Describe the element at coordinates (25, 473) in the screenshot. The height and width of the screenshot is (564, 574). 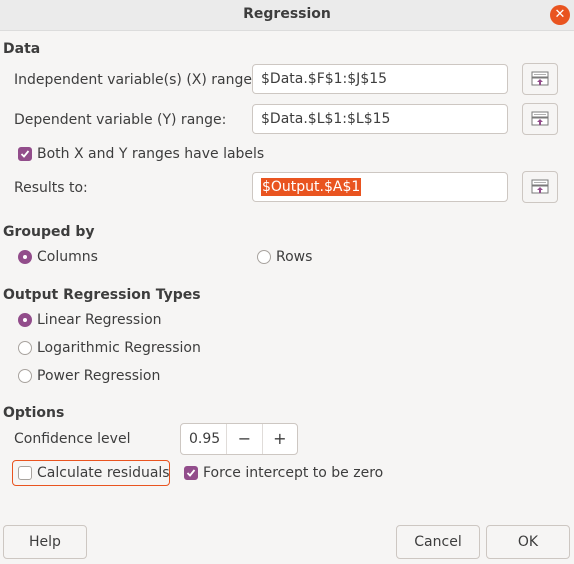
I see `residuals-checkbox` at that location.